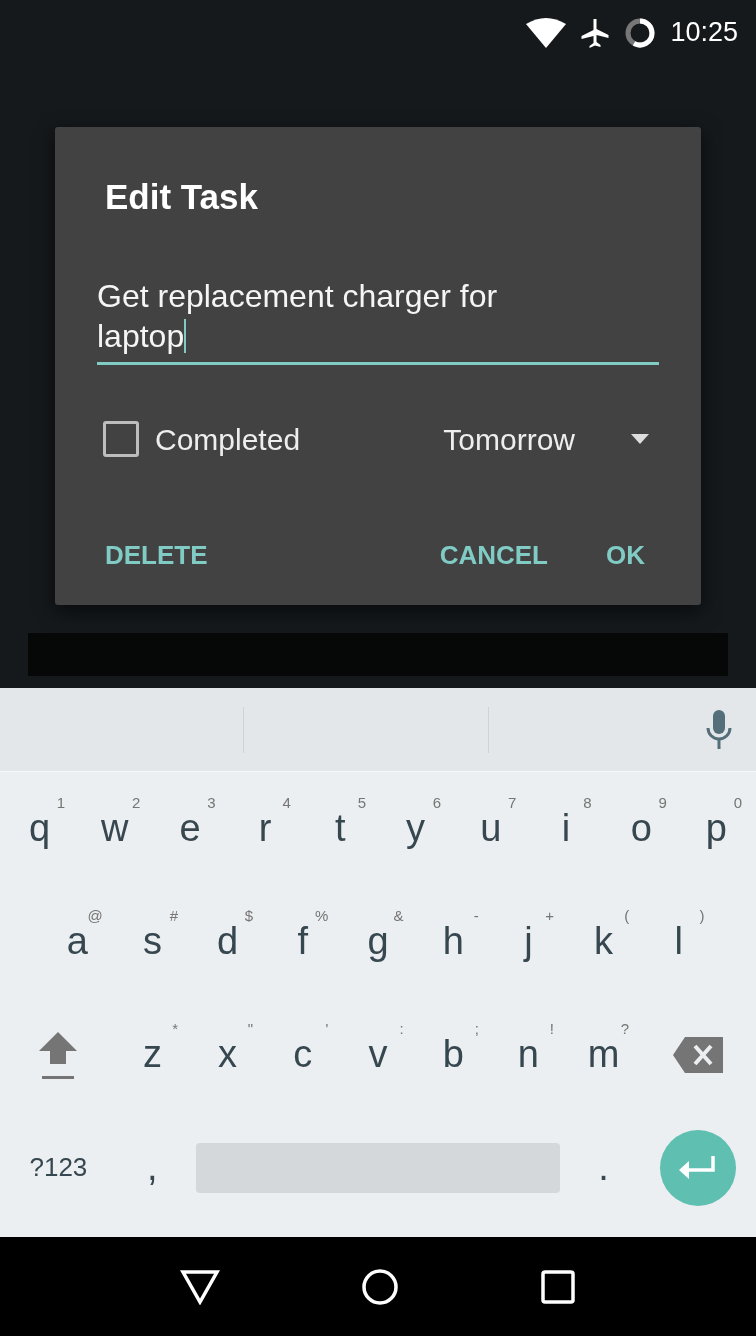  What do you see at coordinates (378, 1054) in the screenshot?
I see `keyboard-key: v :` at bounding box center [378, 1054].